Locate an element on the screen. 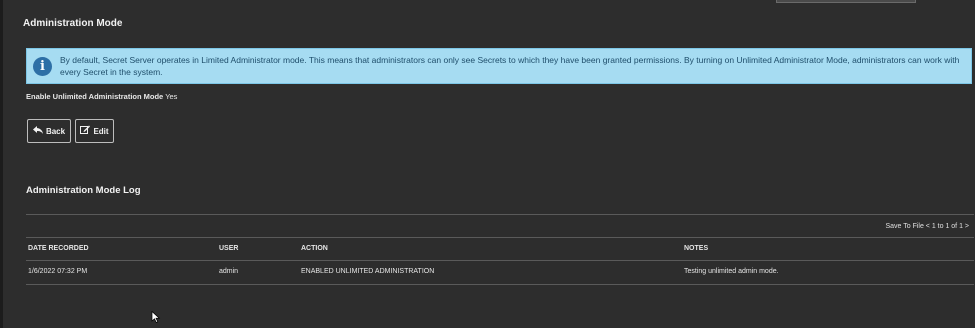 Image resolution: width=975 pixels, height=328 pixels. column-header-action: ACTION is located at coordinates (314, 248).